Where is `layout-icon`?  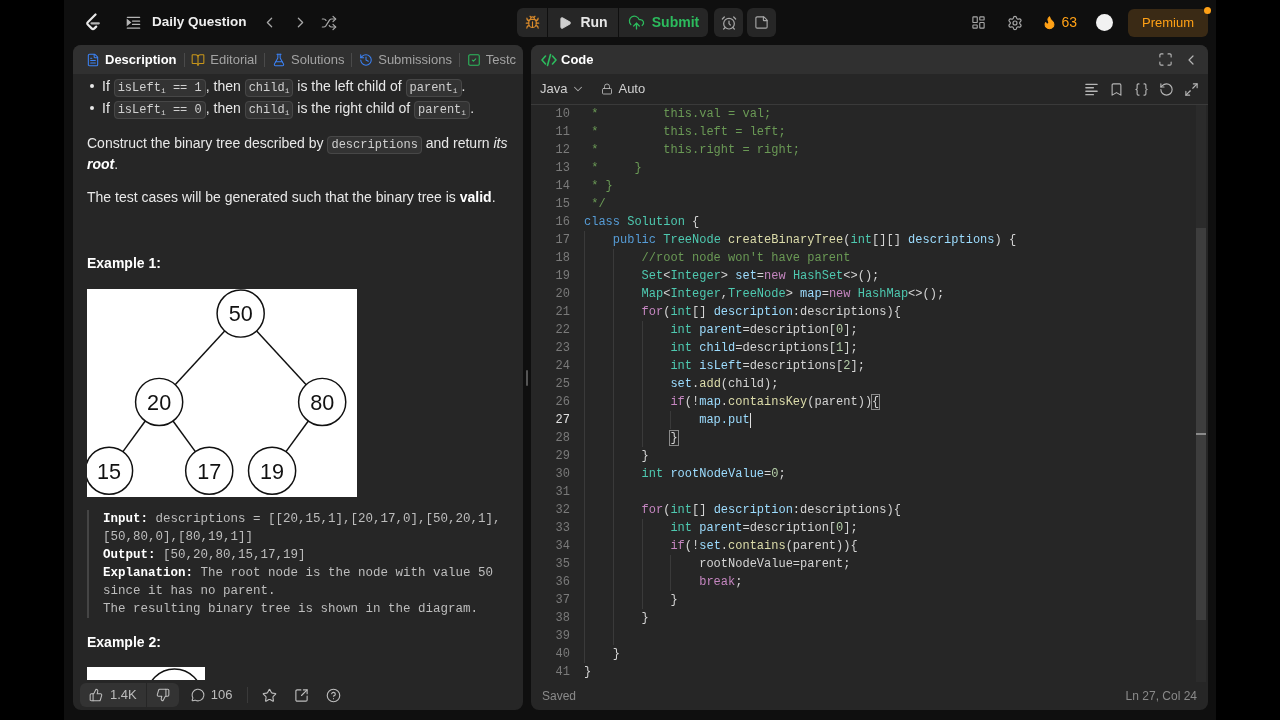 layout-icon is located at coordinates (979, 22).